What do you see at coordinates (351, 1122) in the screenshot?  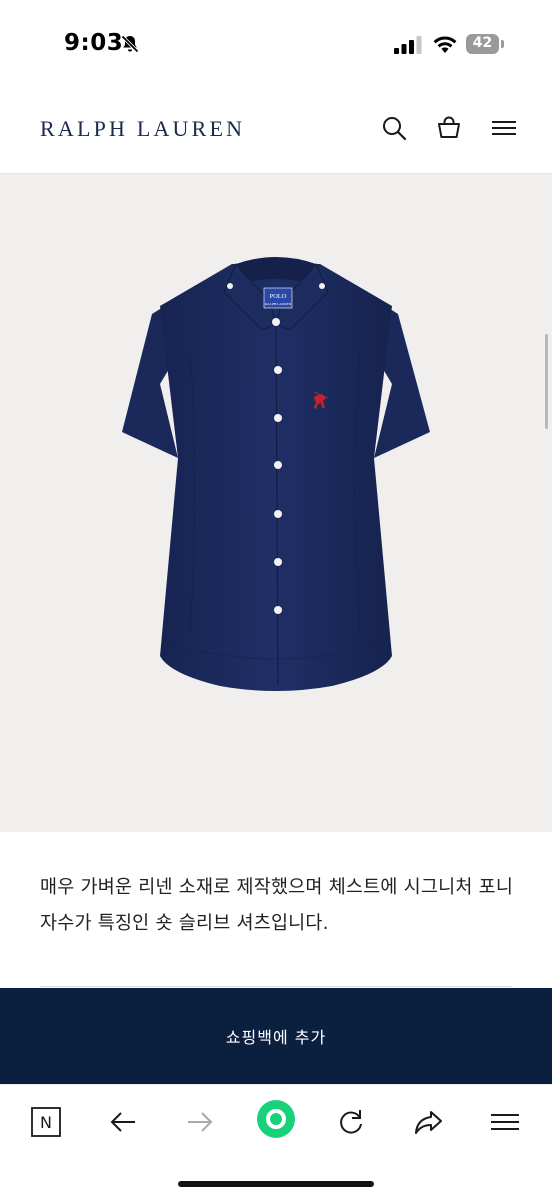 I see `reload-icon` at bounding box center [351, 1122].